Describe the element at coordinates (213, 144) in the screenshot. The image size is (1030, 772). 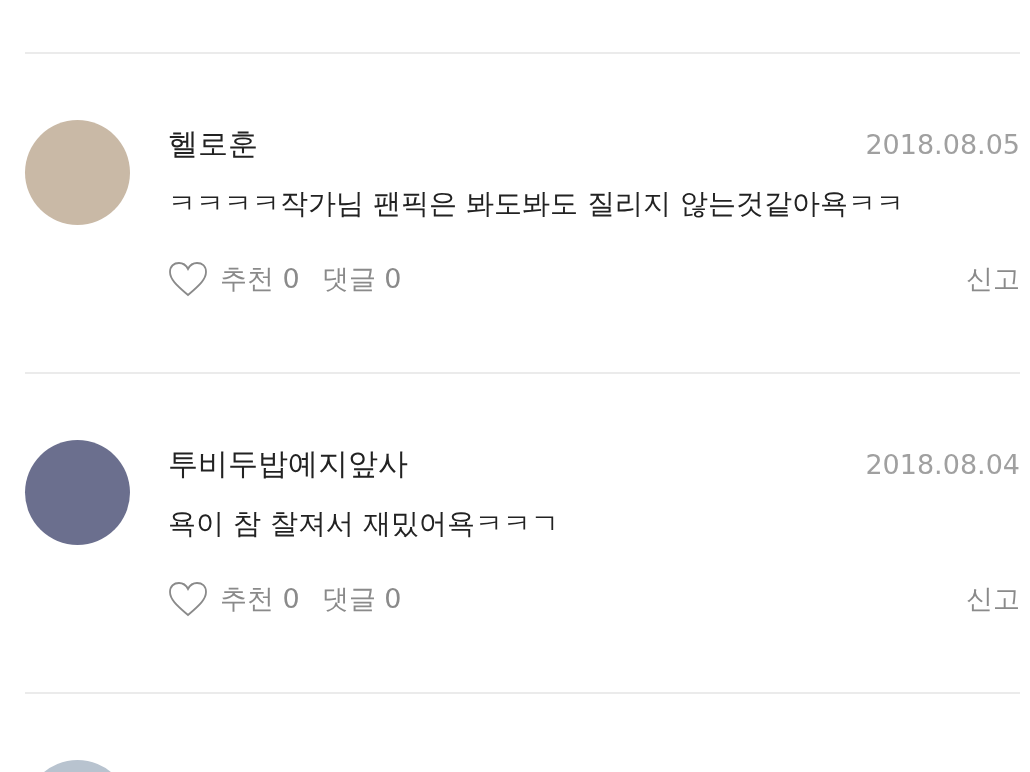
I see `author-name: 헬로훈` at that location.